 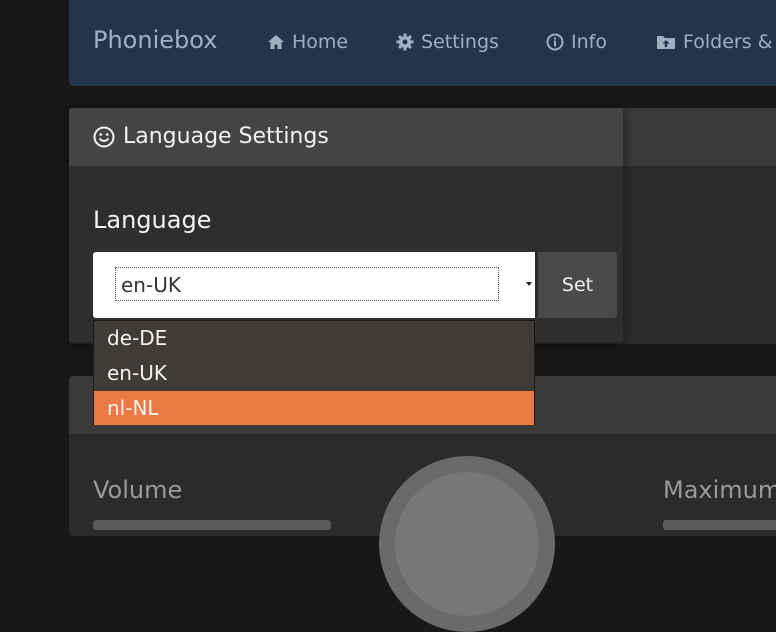 What do you see at coordinates (529, 284) in the screenshot?
I see `chevron-down-icon` at bounding box center [529, 284].